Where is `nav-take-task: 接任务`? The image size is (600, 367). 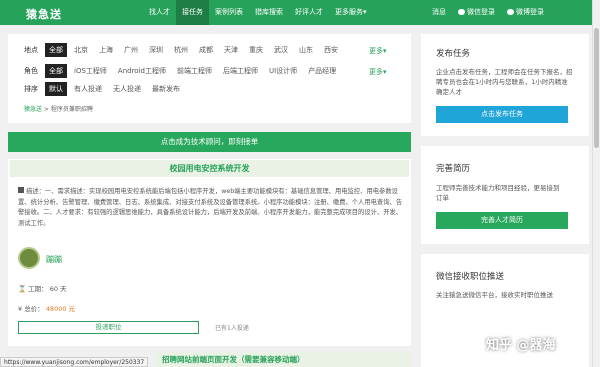
nav-take-task: 接任务 is located at coordinates (192, 12).